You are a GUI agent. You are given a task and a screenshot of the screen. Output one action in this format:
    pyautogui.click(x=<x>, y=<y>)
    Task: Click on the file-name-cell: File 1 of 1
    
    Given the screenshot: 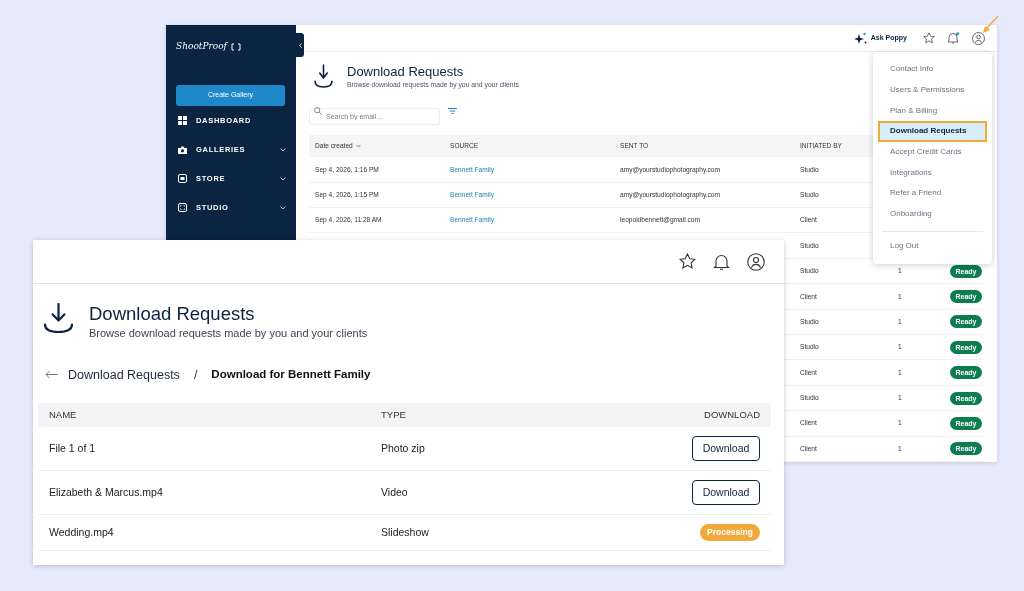 What is the action you would take?
    pyautogui.click(x=72, y=447)
    